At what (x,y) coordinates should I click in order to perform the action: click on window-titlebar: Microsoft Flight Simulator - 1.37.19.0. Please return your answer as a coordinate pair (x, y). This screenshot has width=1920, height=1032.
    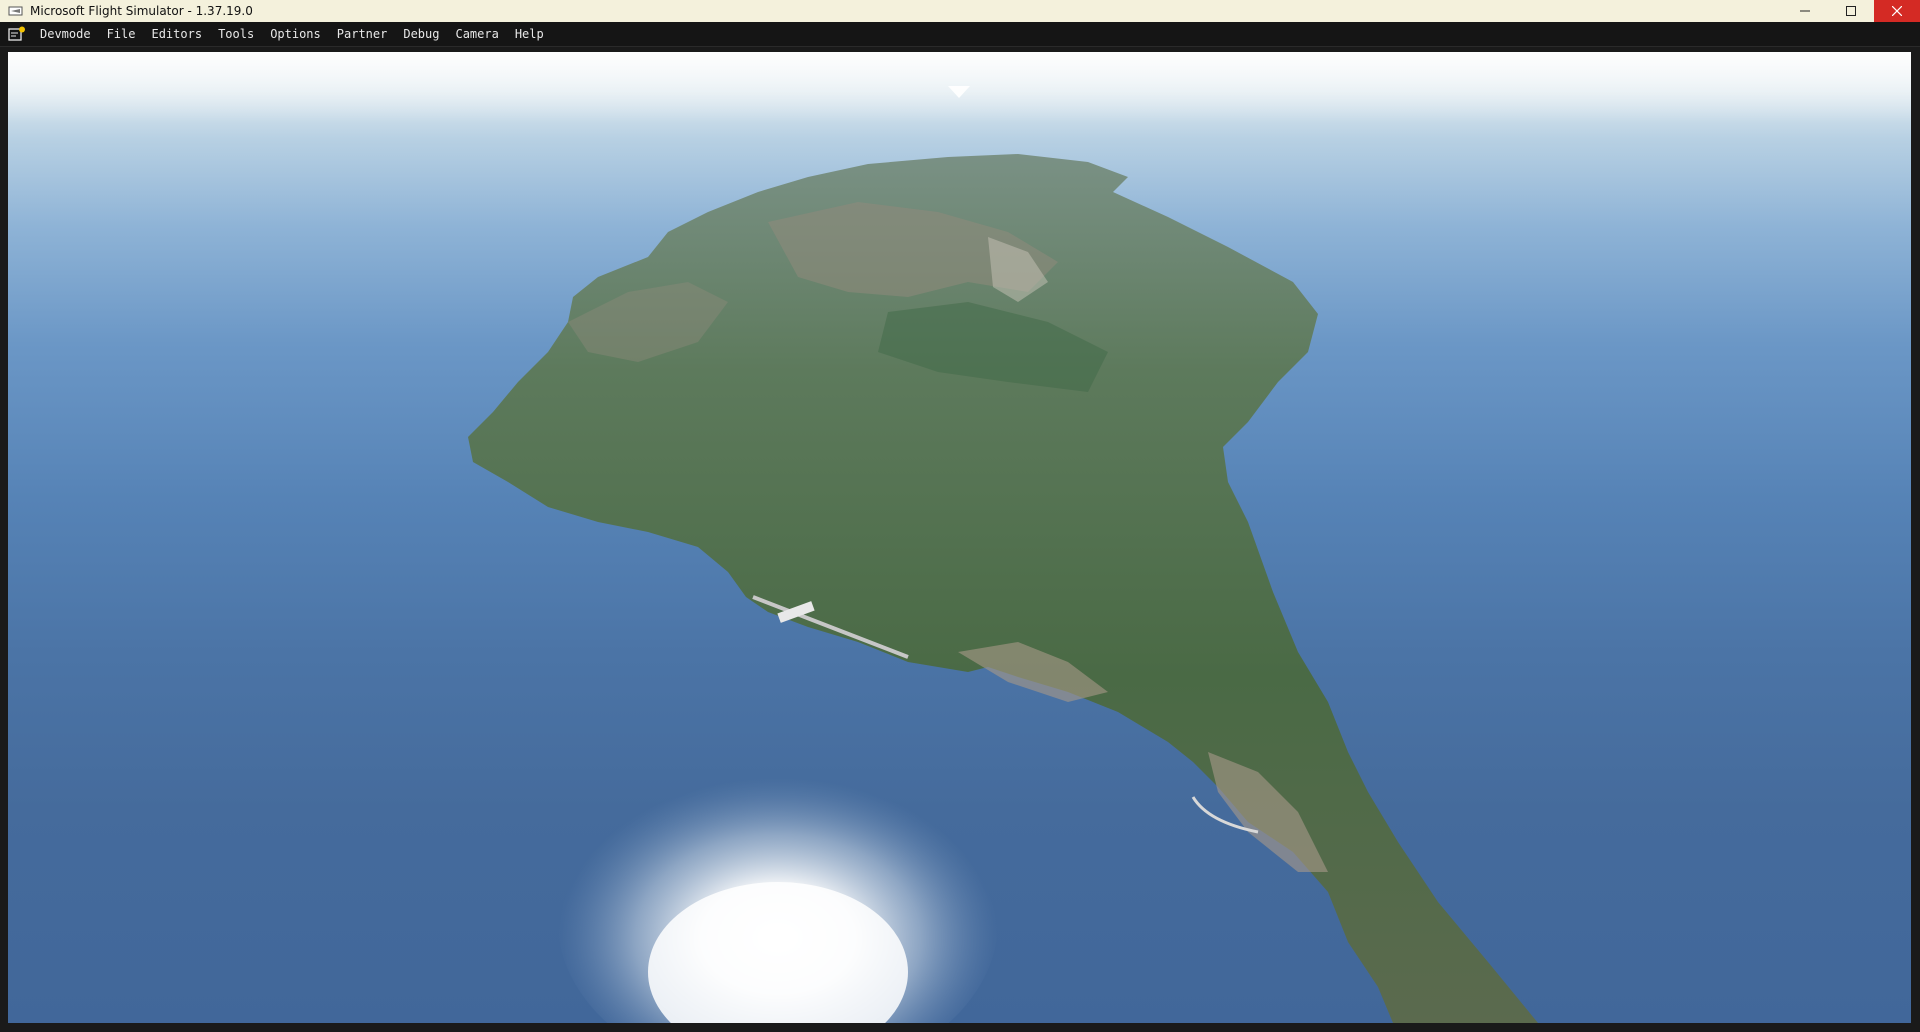
    Looking at the image, I should click on (960, 11).